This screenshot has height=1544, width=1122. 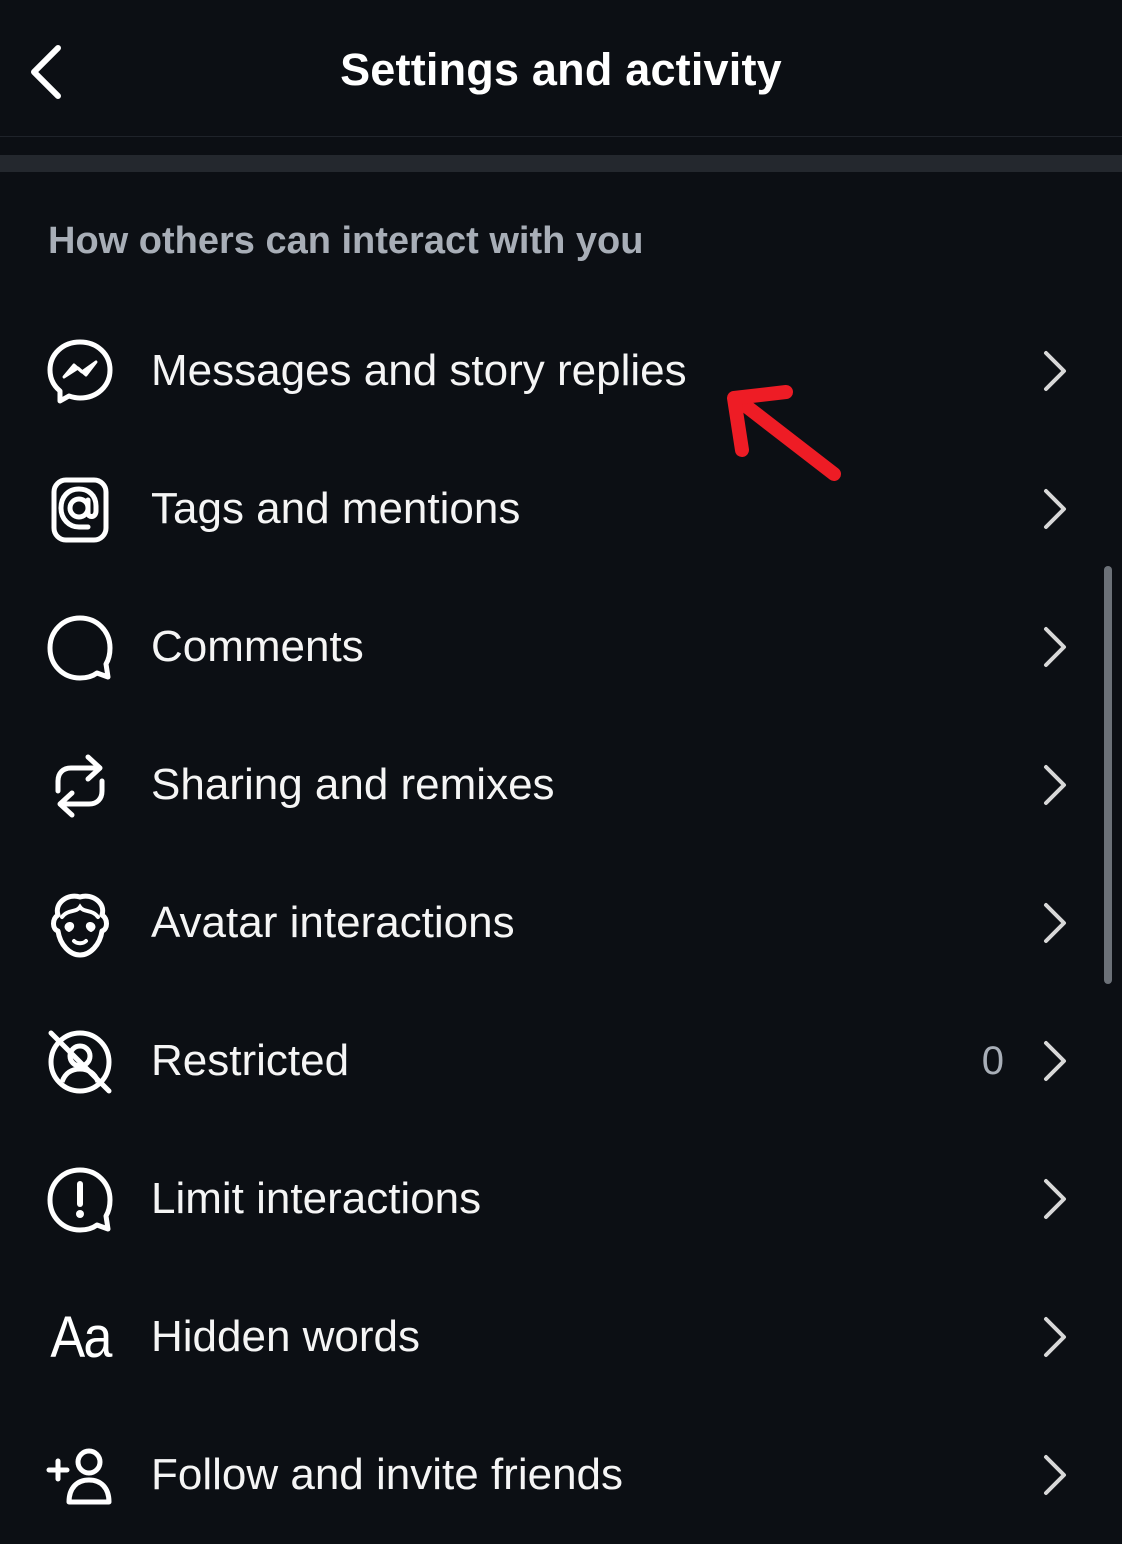 I want to click on menu-item-label: Avatar interactions, so click(x=333, y=922).